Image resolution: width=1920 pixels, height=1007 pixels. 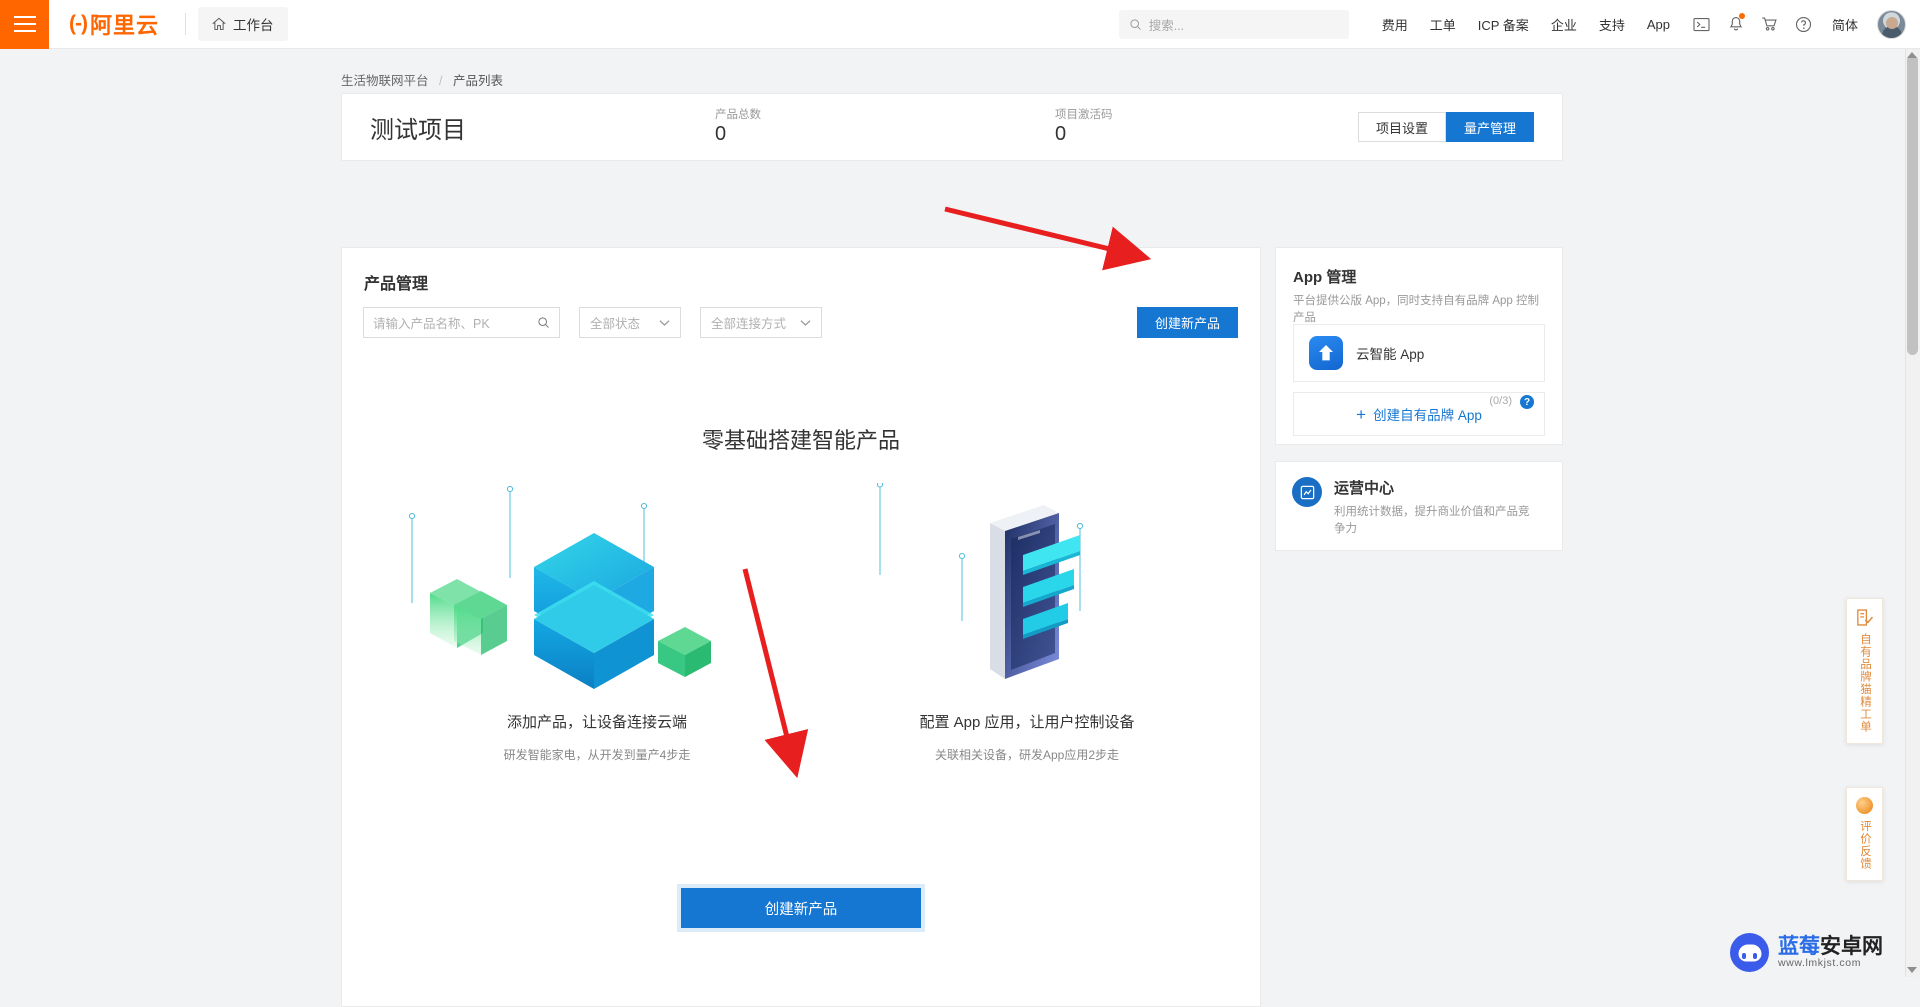 What do you see at coordinates (1419, 500) in the screenshot?
I see `operations-center-row: 运营中心 利用统计数据，提升商业价值和产品竞争力` at bounding box center [1419, 500].